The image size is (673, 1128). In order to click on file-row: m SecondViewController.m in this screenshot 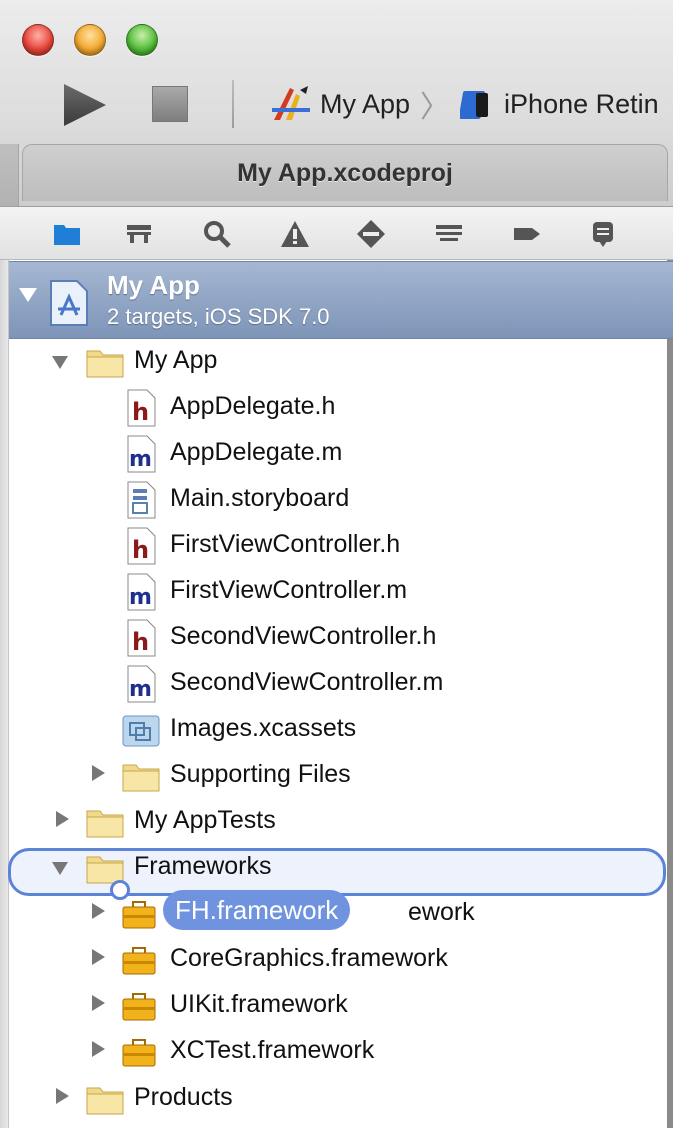, I will do `click(336, 685)`.